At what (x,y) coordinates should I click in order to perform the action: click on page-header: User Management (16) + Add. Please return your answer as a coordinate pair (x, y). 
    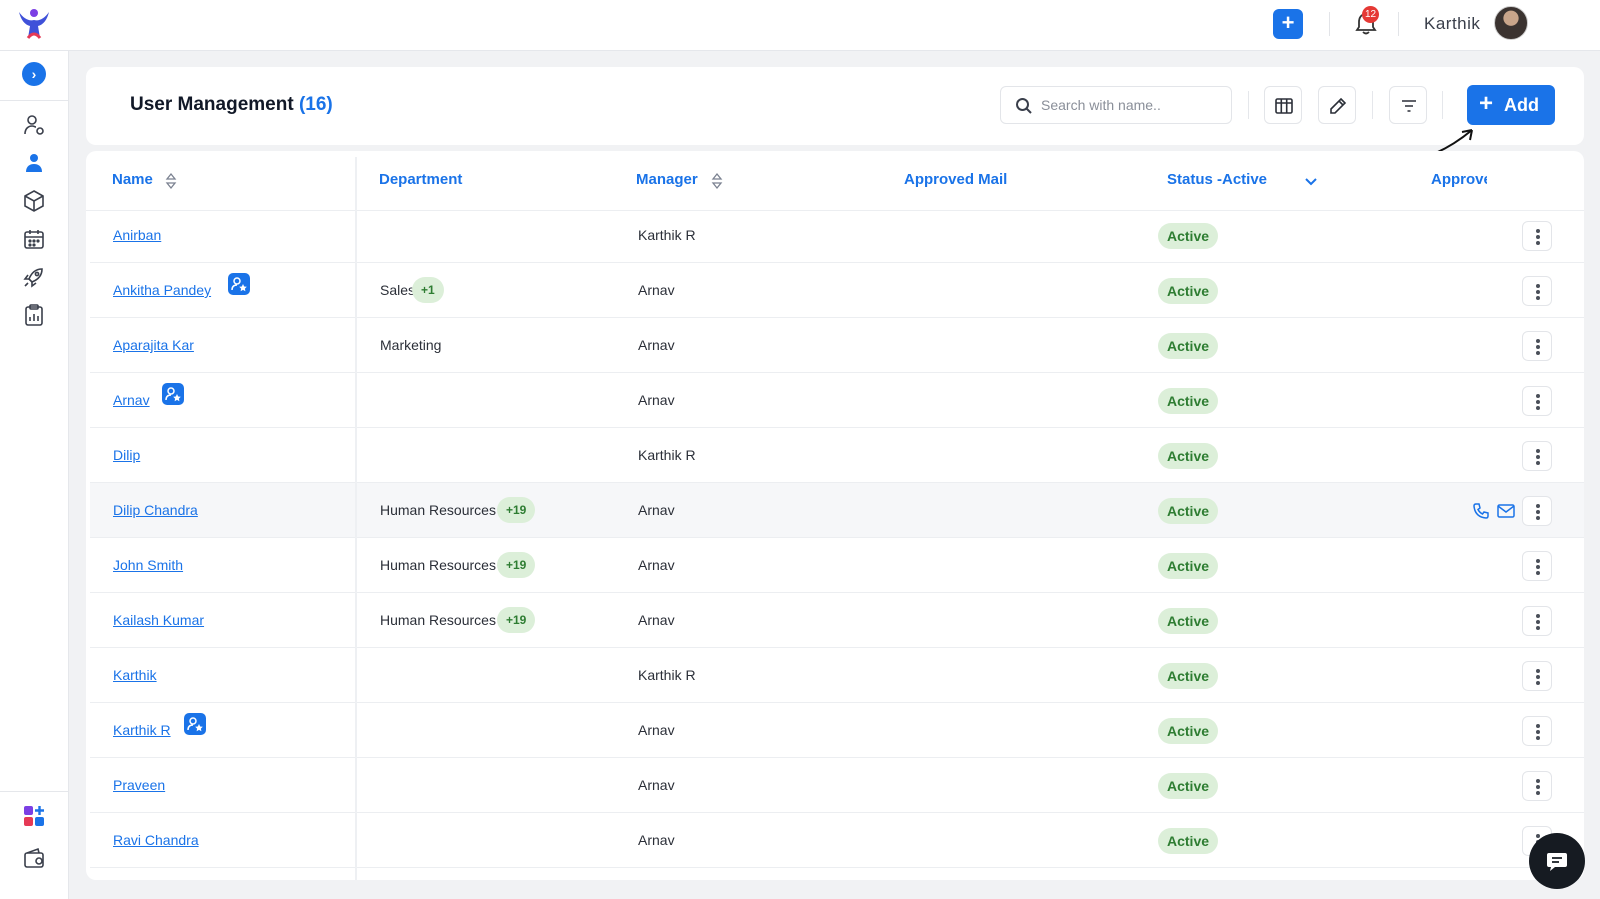
    Looking at the image, I should click on (835, 106).